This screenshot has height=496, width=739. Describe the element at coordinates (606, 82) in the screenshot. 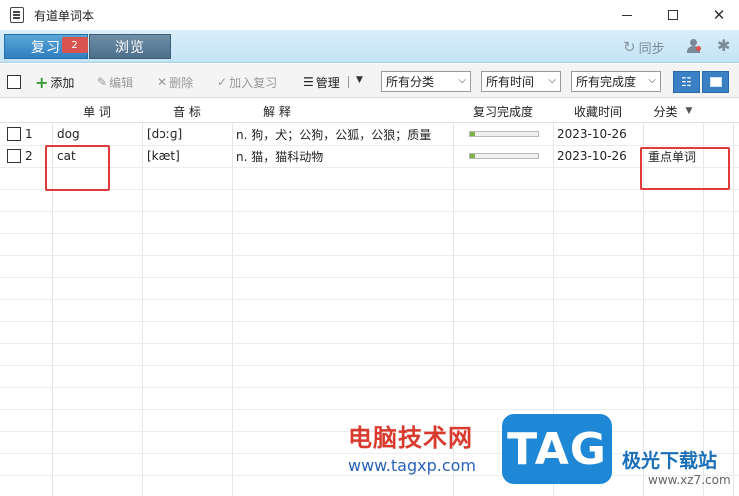

I see `progress-filter-value: 所有完成度` at that location.